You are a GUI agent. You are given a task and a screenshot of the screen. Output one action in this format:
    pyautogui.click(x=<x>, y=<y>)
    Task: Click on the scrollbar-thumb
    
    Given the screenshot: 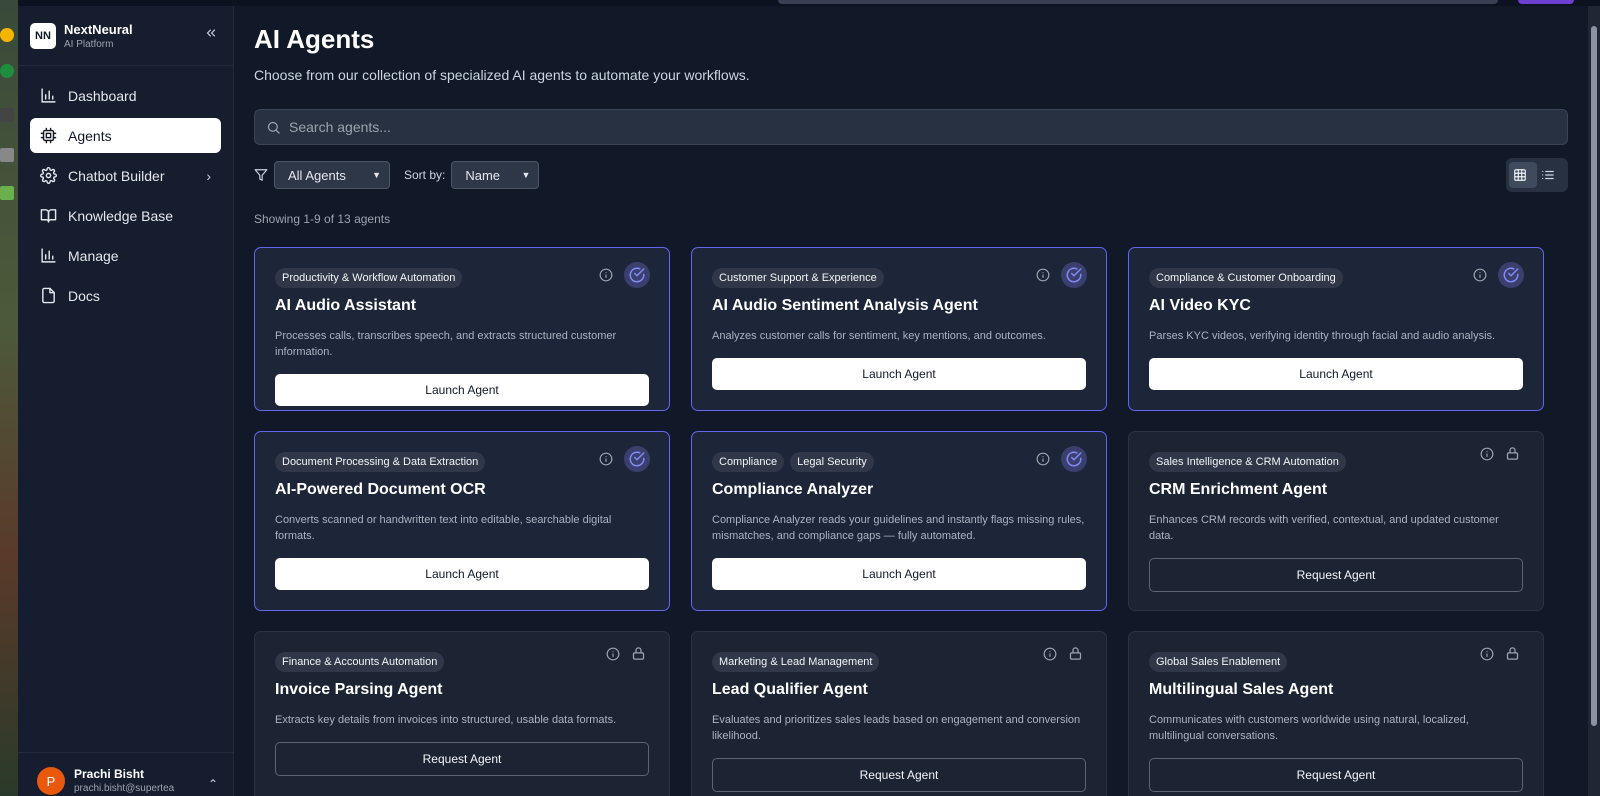 What is the action you would take?
    pyautogui.click(x=1594, y=376)
    